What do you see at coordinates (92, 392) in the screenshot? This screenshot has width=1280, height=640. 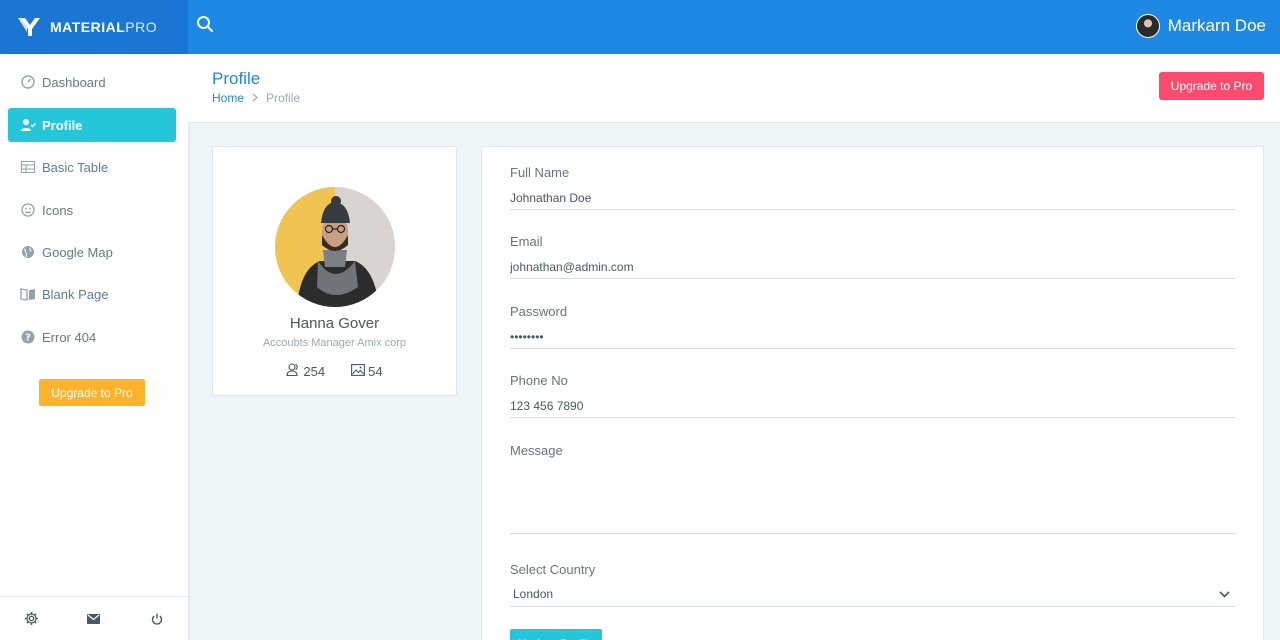 I see `sidebar-upgrade-button: Upgrade to Pro` at bounding box center [92, 392].